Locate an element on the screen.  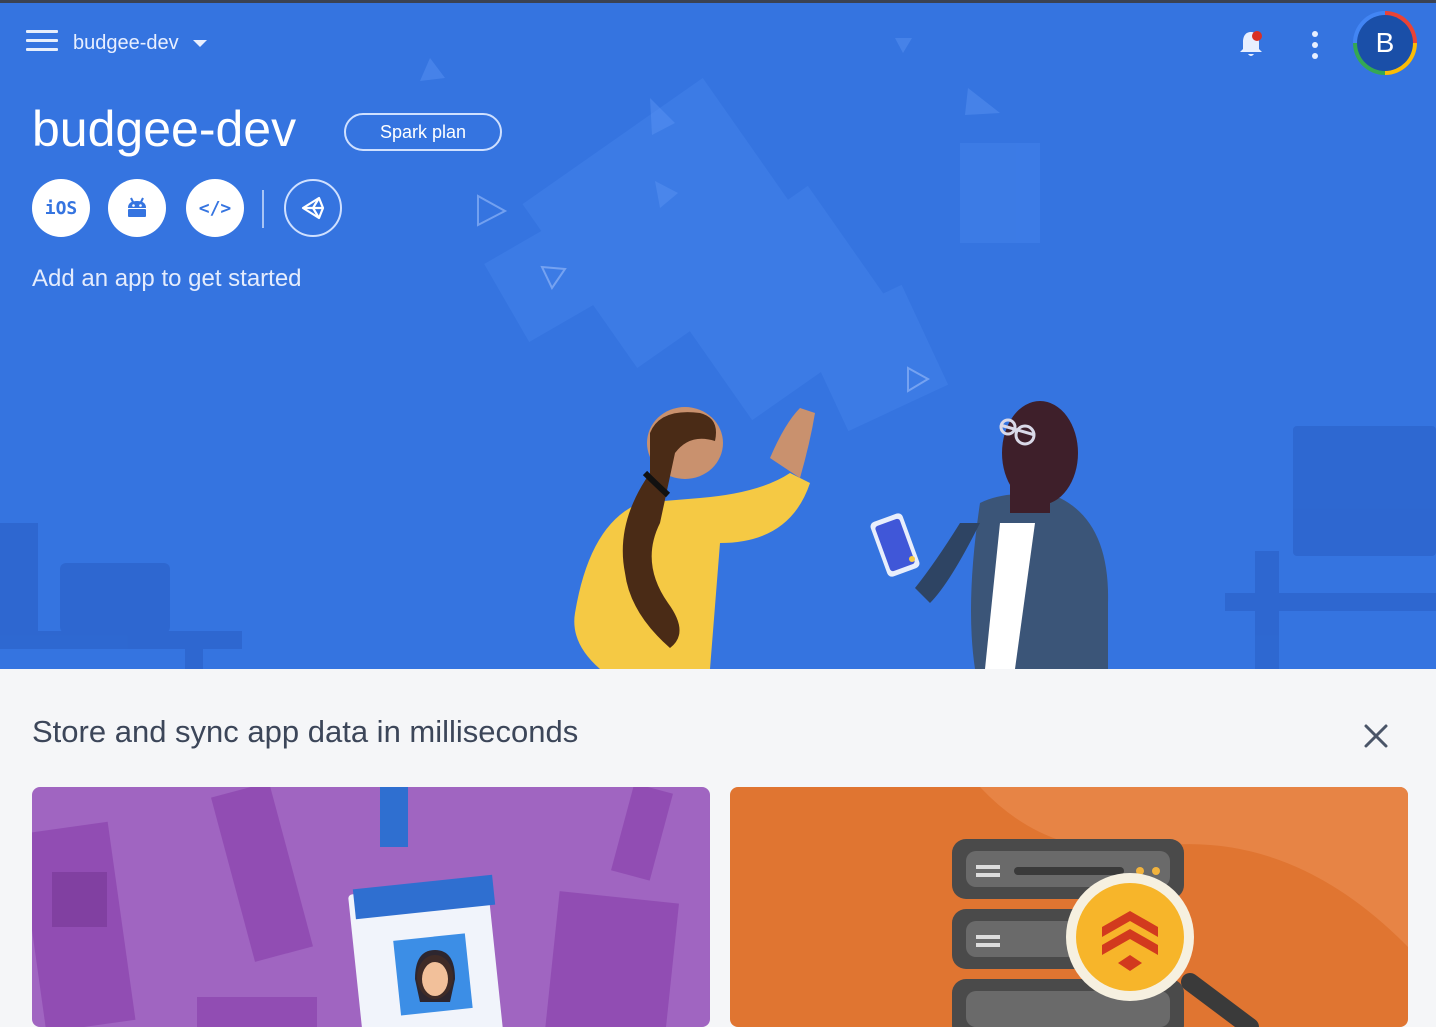
database-search-illustration is located at coordinates (1180, 907).